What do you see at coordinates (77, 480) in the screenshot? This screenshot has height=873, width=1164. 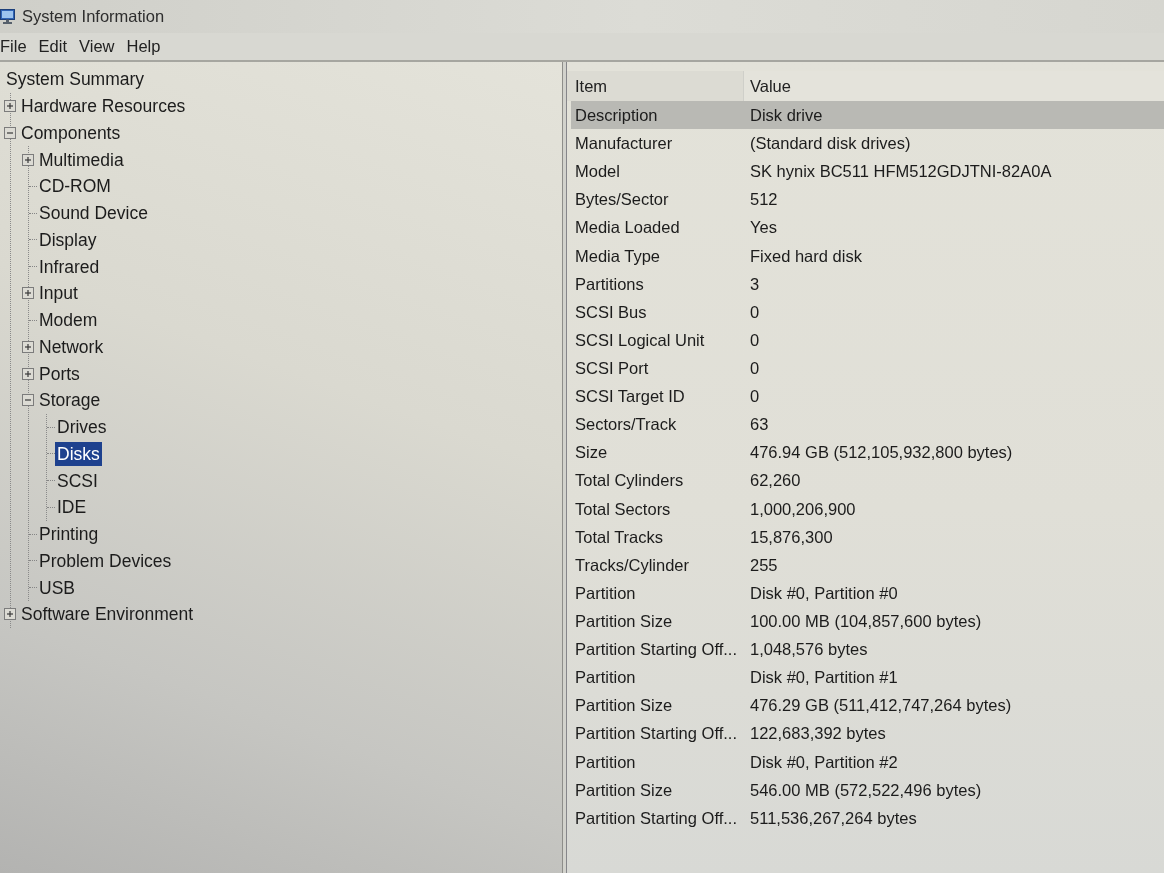 I see `tree-item: SCSI` at bounding box center [77, 480].